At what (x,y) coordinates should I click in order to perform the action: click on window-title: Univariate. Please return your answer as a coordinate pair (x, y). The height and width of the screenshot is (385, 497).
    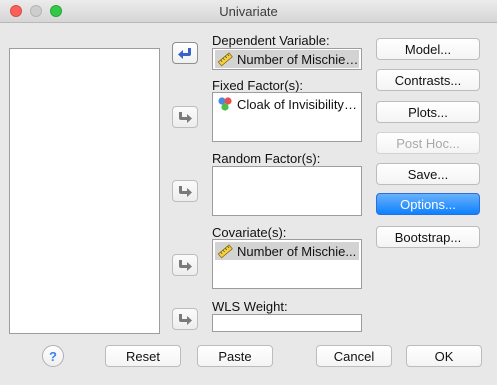
    Looking at the image, I should click on (248, 11).